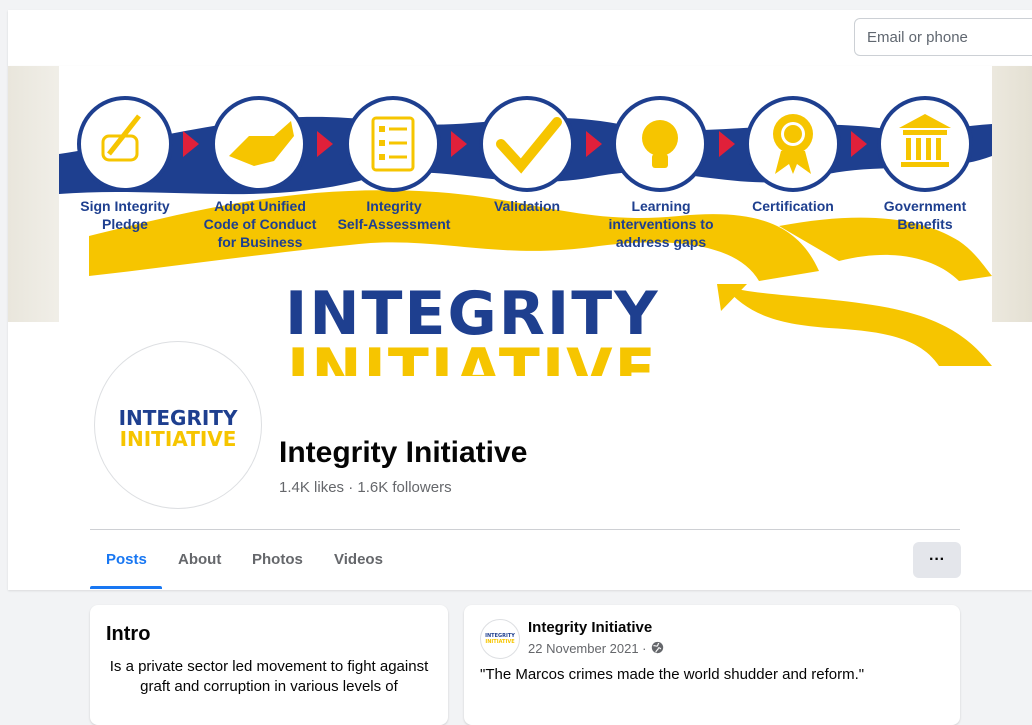  Describe the element at coordinates (937, 560) in the screenshot. I see `more-options-button: ···` at that location.